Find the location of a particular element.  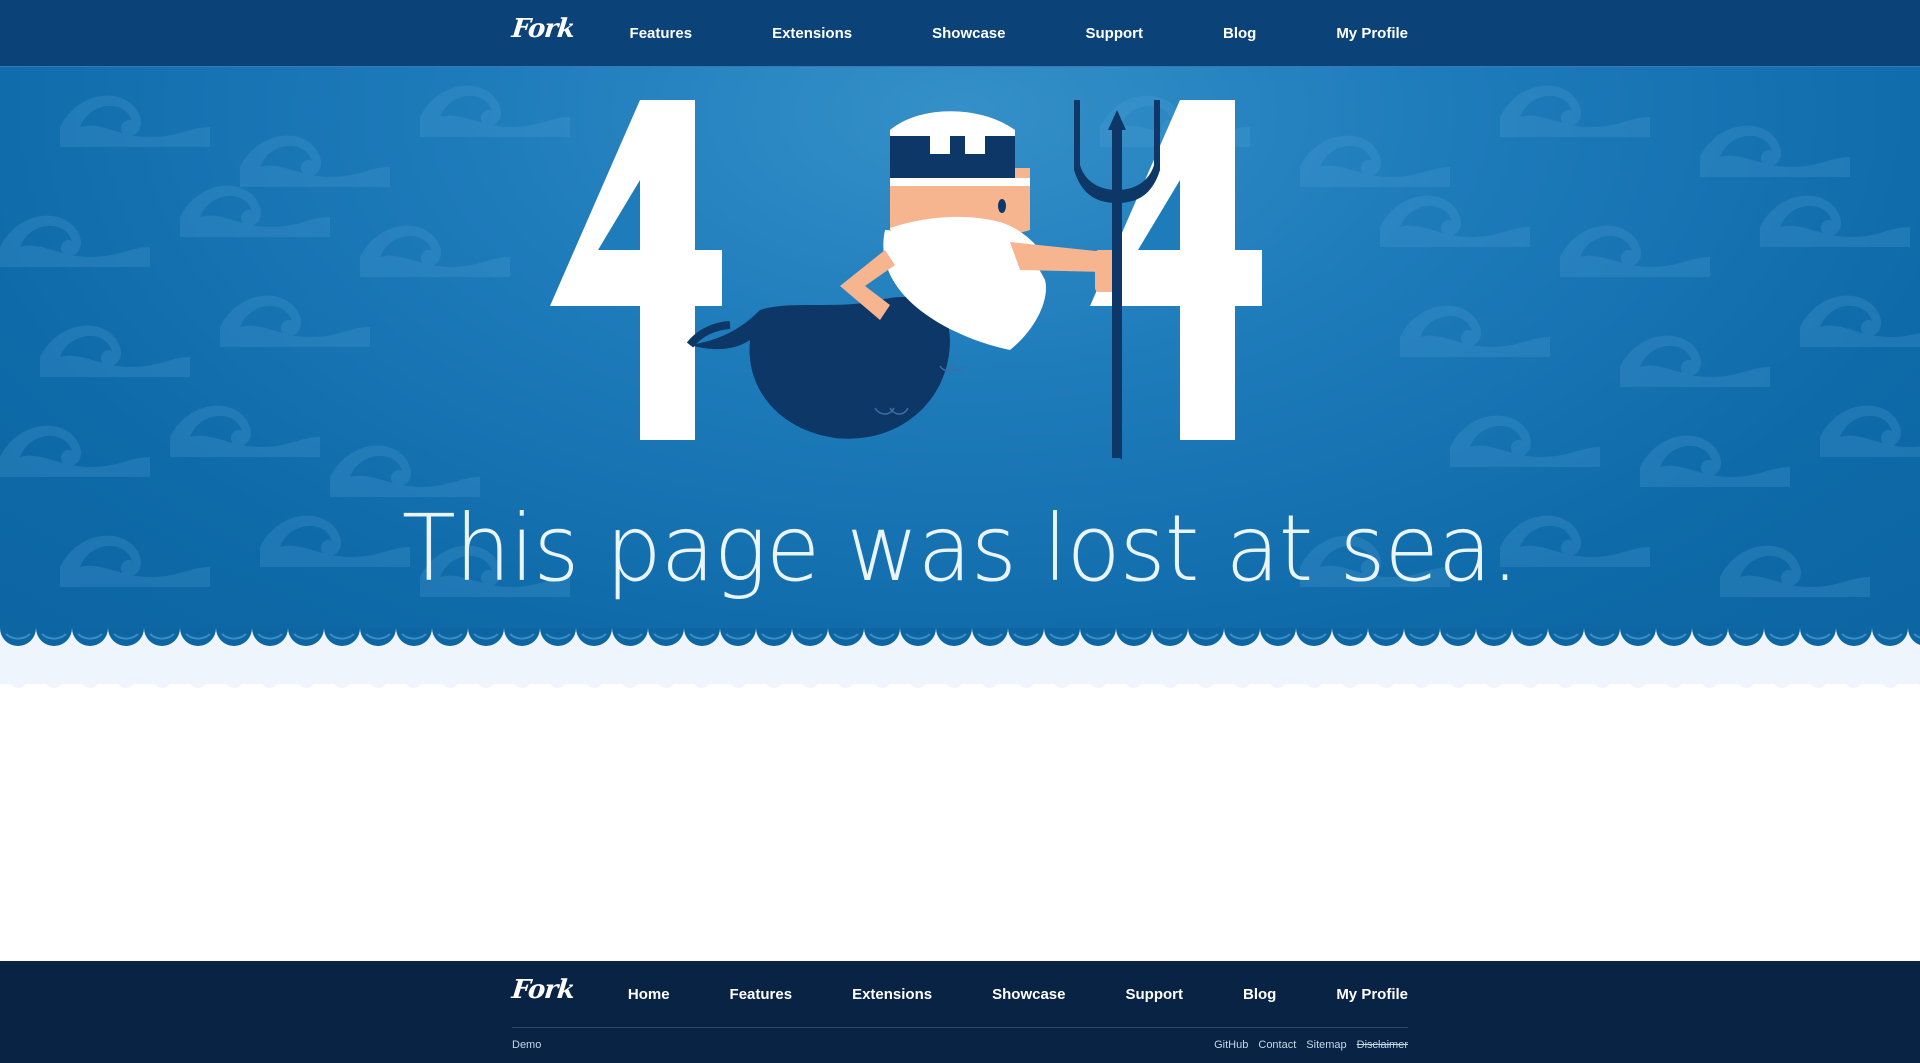

nav-item-showcase: Showcase is located at coordinates (968, 33).